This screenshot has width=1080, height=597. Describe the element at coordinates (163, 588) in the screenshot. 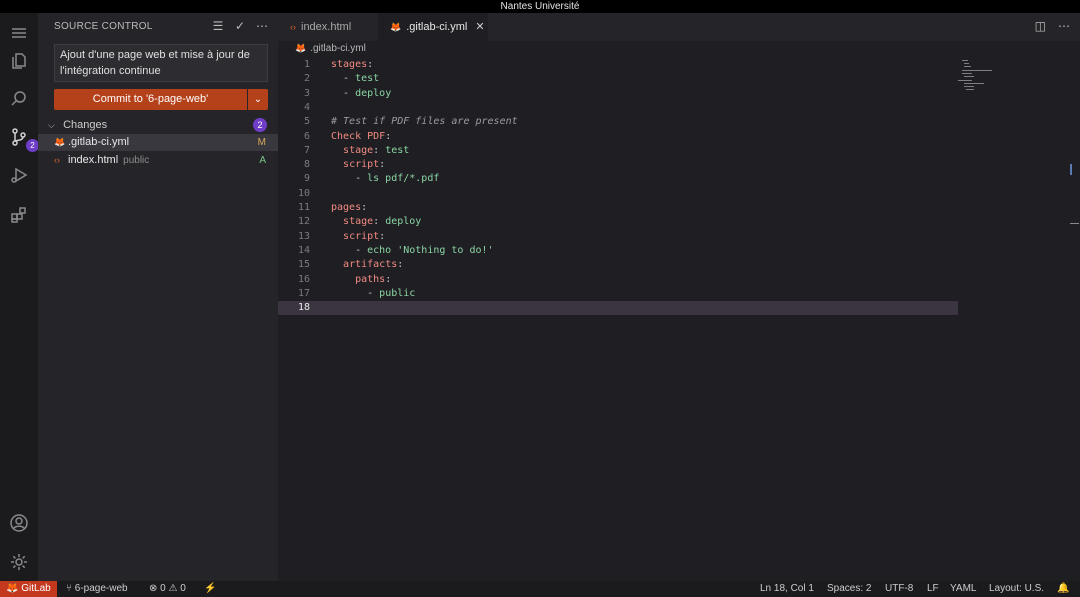

I see `error-count: 0` at that location.